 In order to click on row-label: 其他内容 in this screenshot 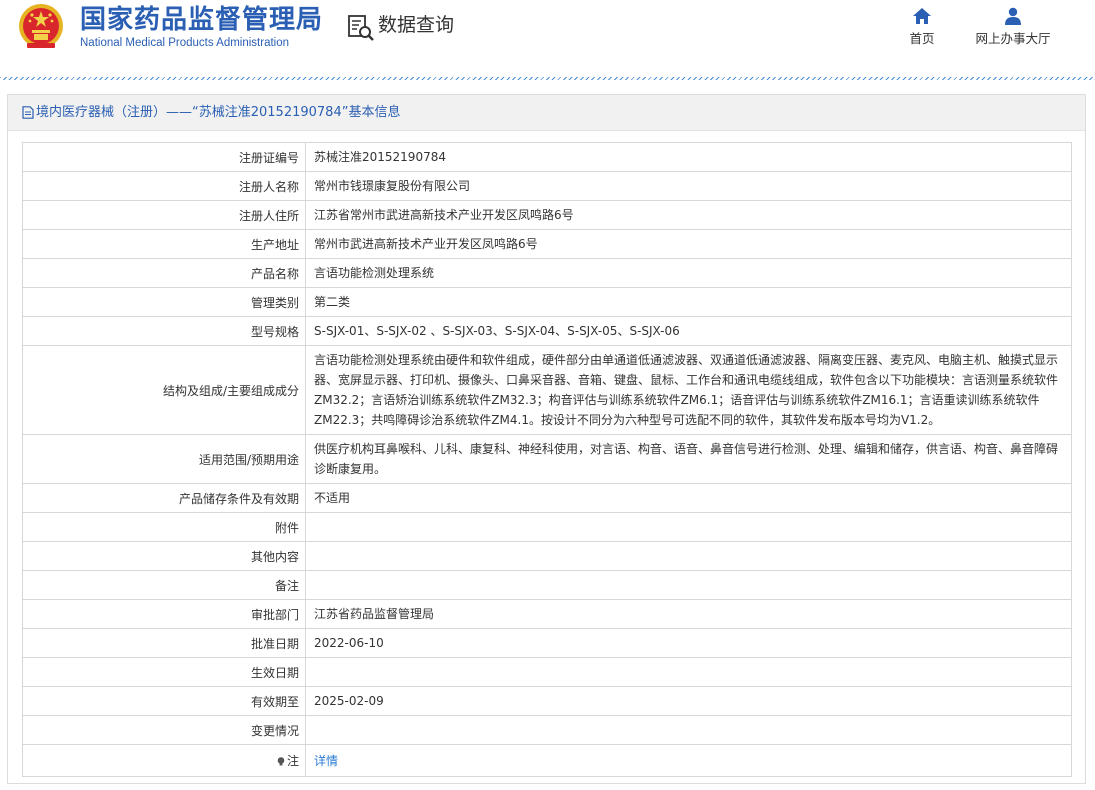, I will do `click(164, 556)`.